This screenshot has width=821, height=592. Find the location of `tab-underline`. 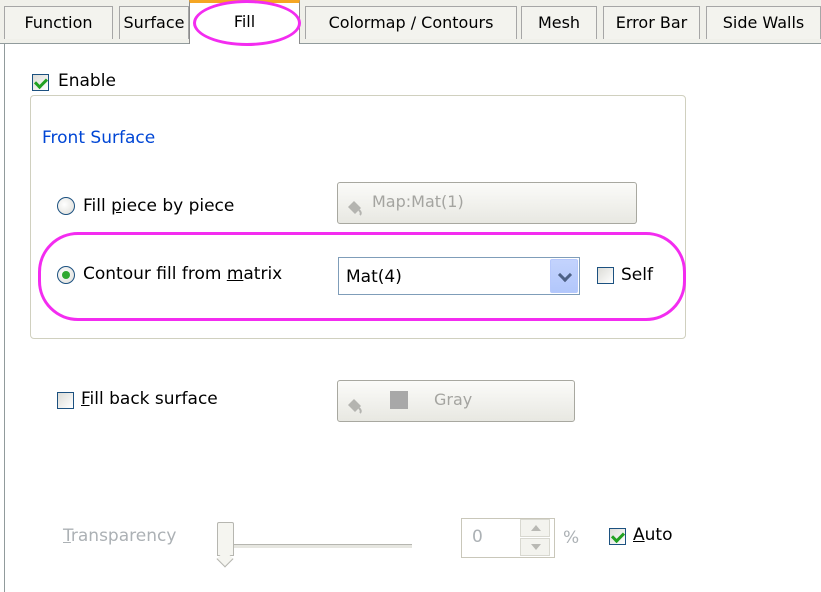

tab-underline is located at coordinates (410, 43).